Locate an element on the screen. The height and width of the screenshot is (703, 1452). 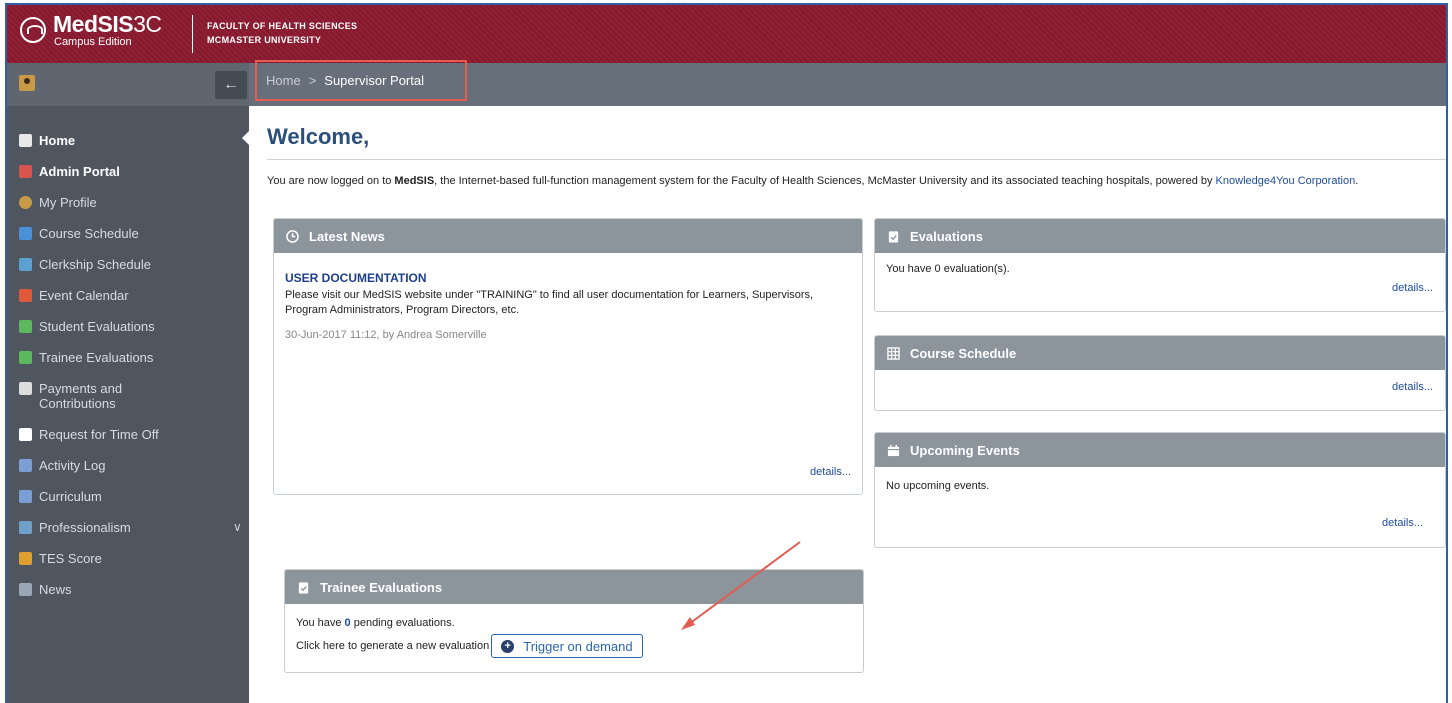
course-schedule-title: Course Schedule is located at coordinates (963, 353).